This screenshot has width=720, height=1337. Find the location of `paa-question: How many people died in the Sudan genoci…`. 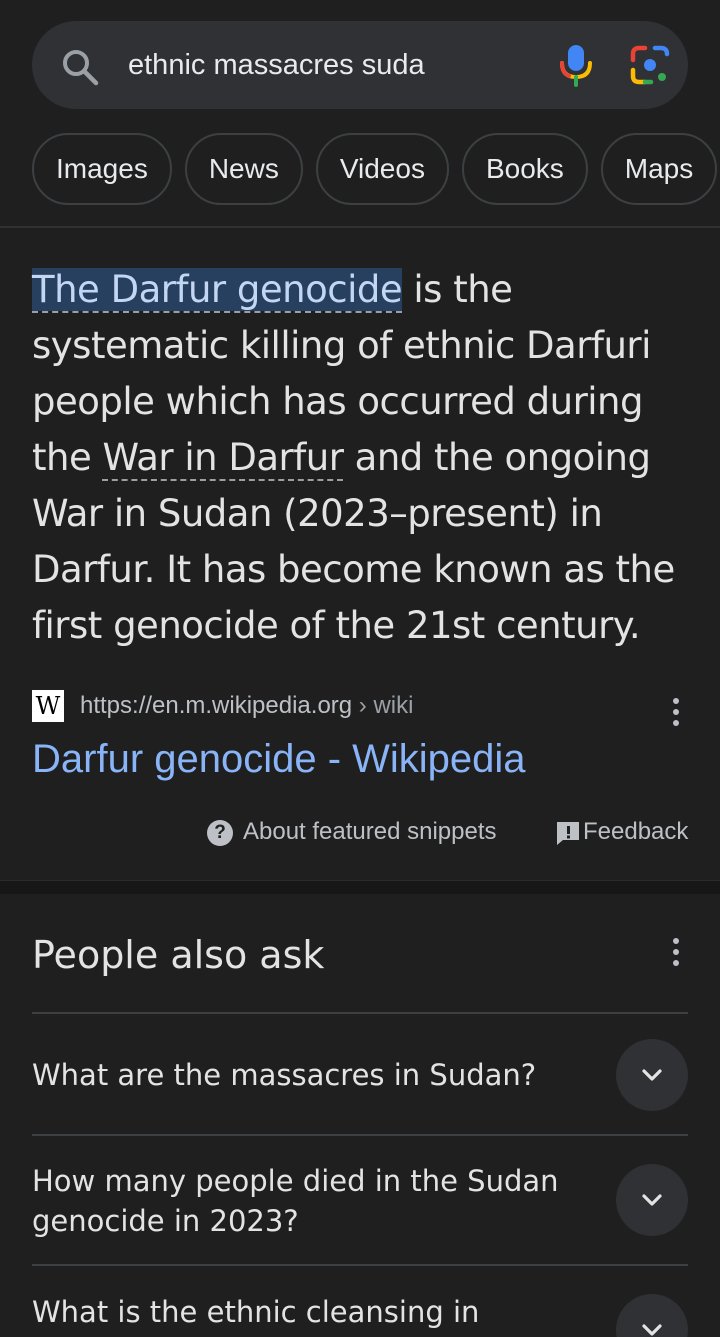

paa-question: How many people died in the Sudan genoci… is located at coordinates (312, 1201).